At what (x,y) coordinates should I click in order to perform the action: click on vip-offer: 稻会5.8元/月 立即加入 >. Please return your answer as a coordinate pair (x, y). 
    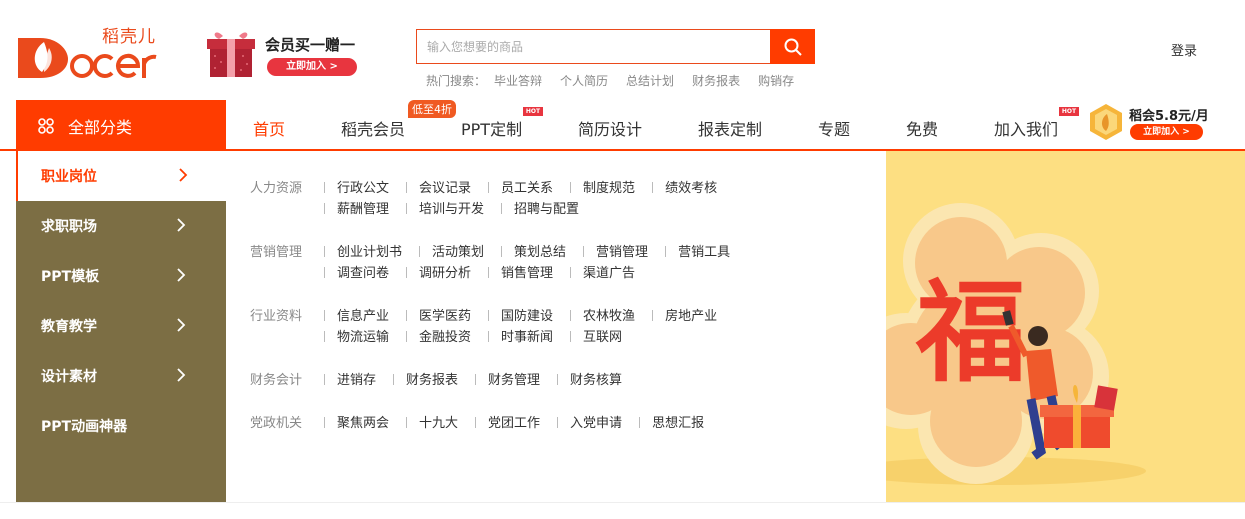
    Looking at the image, I should click on (1151, 124).